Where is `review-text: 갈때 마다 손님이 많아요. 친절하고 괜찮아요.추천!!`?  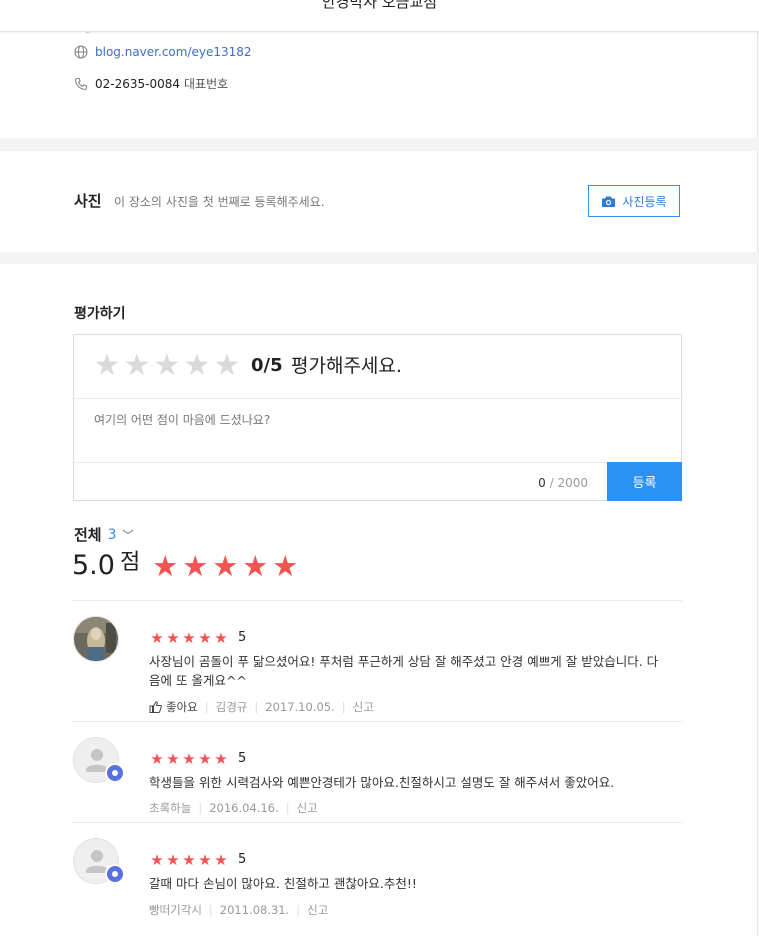
review-text: 갈때 마다 손님이 많아요. 친절하고 괜찮아요.추천!! is located at coordinates (283, 883).